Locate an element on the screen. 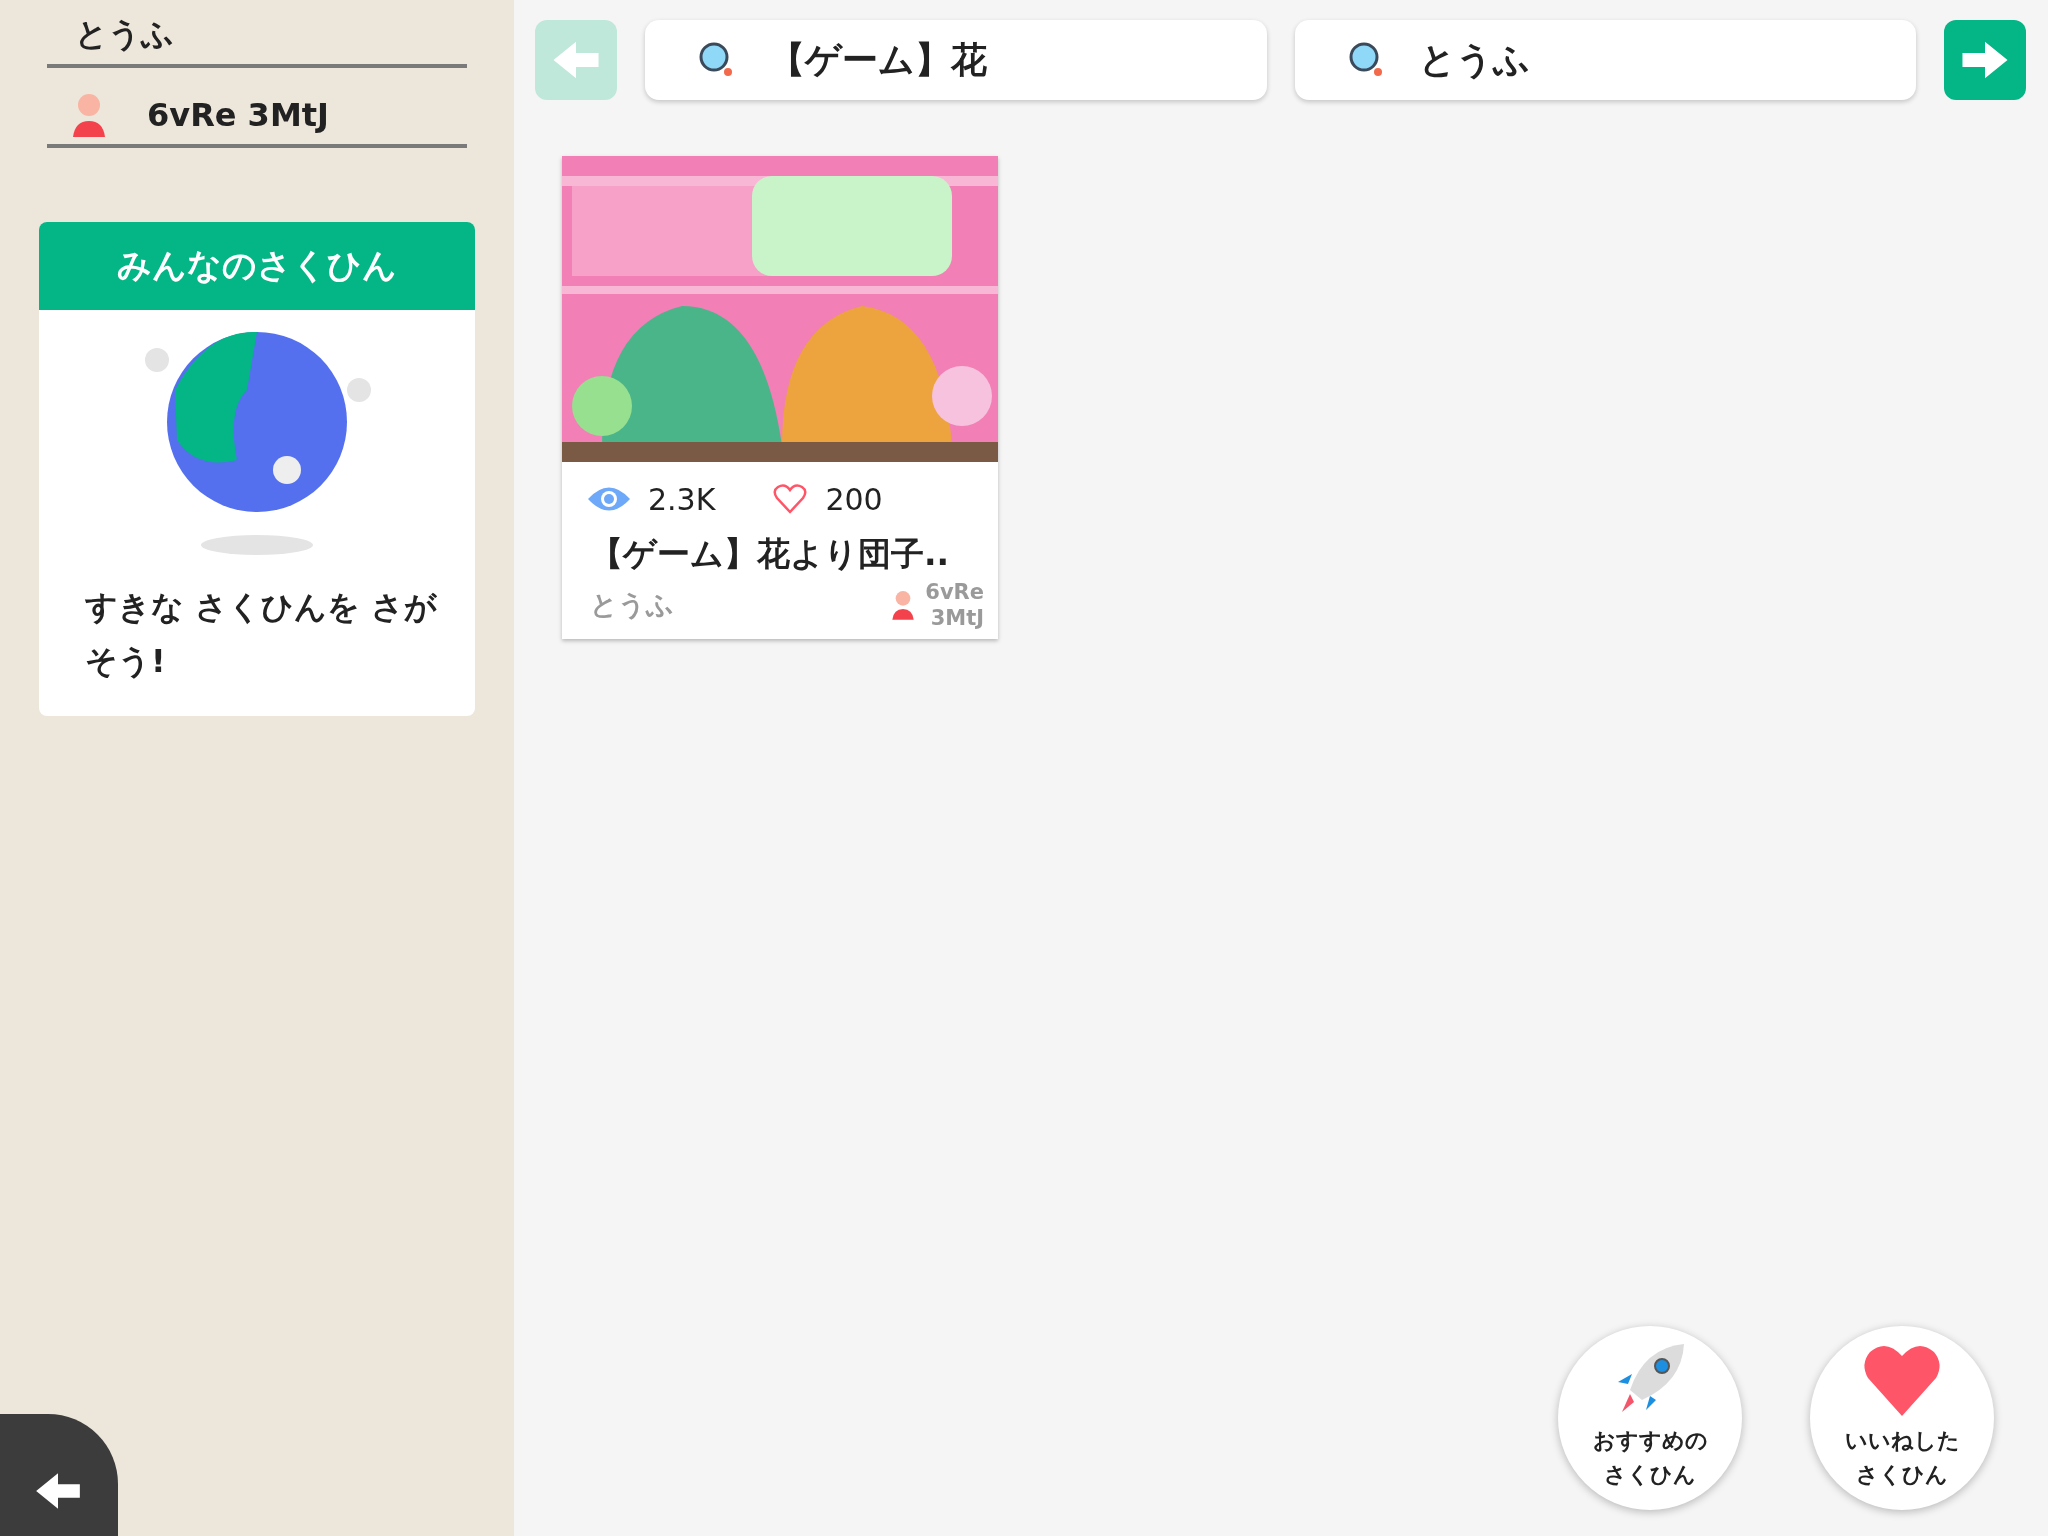  next-button is located at coordinates (1985, 60).